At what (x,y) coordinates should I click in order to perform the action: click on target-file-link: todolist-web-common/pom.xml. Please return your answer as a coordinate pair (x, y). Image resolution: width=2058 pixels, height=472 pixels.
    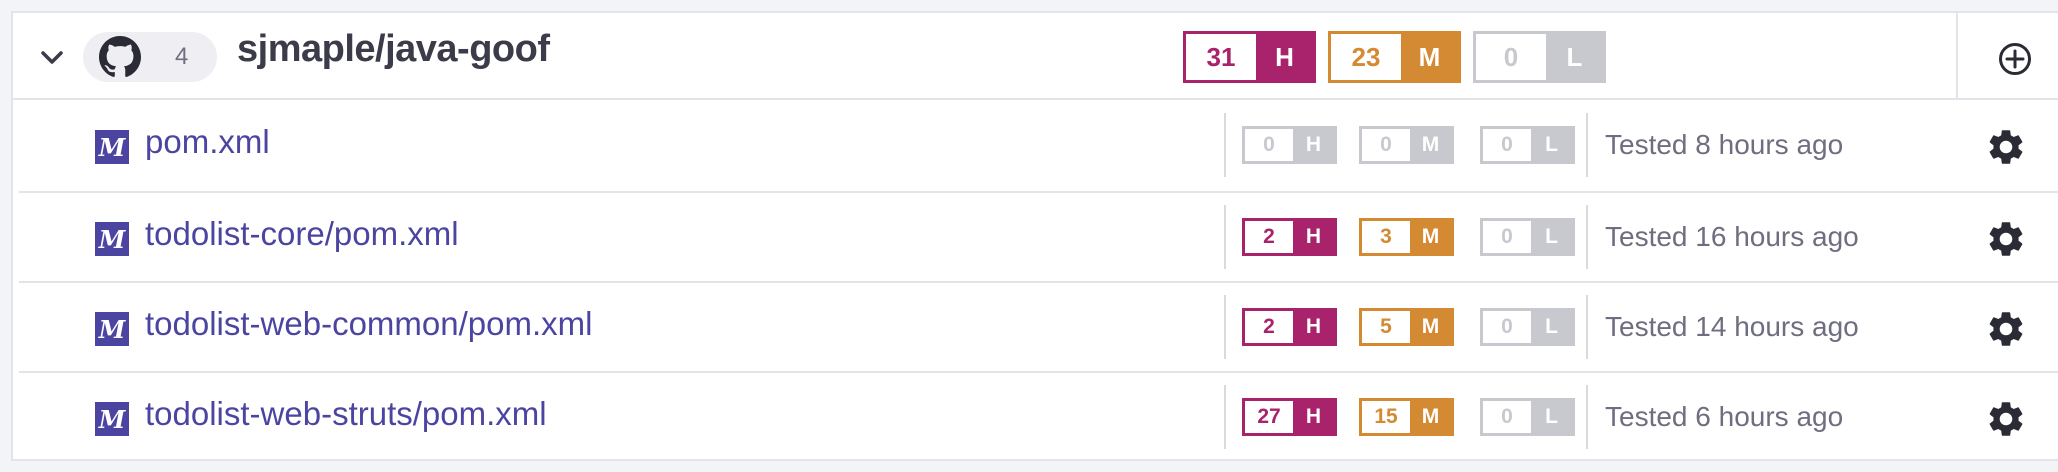
    Looking at the image, I should click on (368, 324).